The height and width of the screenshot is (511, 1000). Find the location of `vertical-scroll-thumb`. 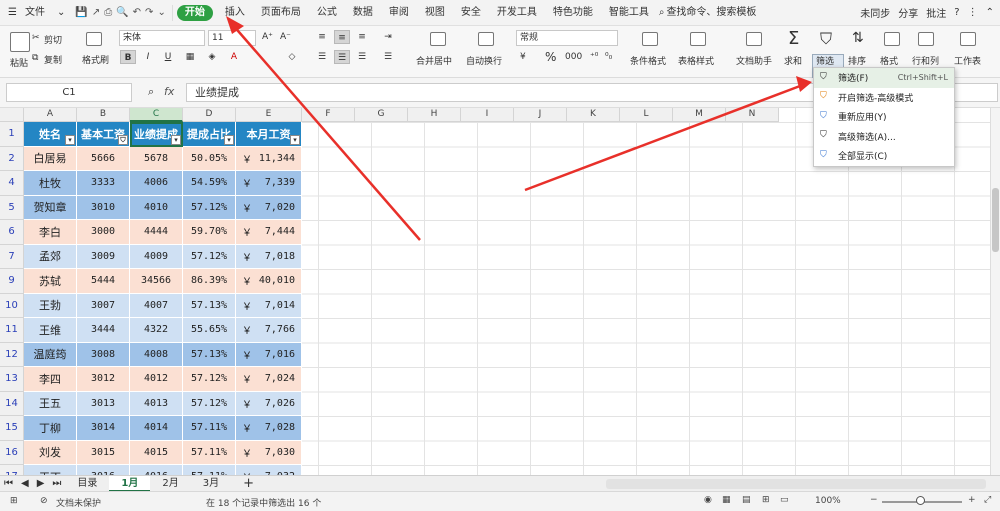

vertical-scroll-thumb is located at coordinates (995, 220).